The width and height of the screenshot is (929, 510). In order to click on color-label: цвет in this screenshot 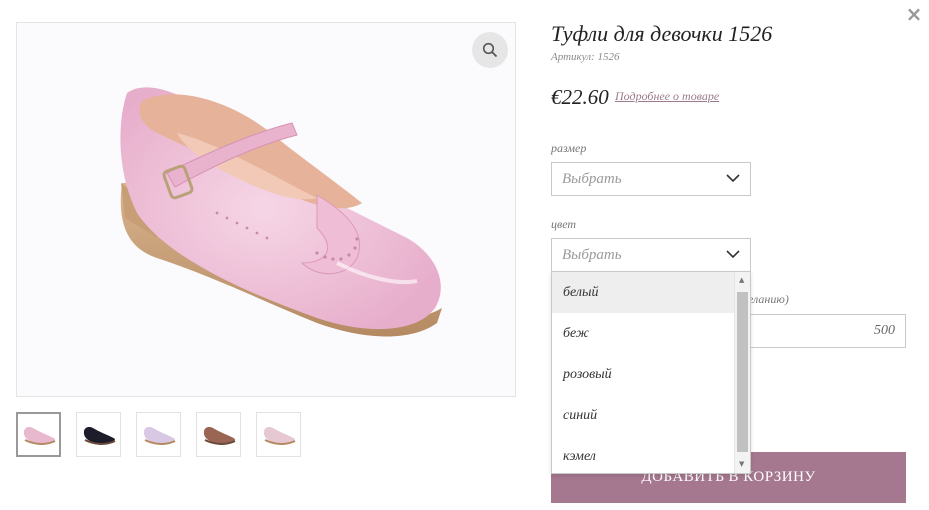, I will do `click(564, 224)`.